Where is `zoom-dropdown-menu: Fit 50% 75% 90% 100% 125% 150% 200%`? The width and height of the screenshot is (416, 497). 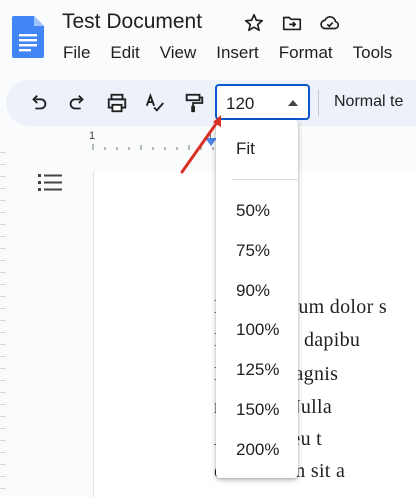 zoom-dropdown-menu: Fit 50% 75% 90% 100% 125% 150% 200% is located at coordinates (257, 299).